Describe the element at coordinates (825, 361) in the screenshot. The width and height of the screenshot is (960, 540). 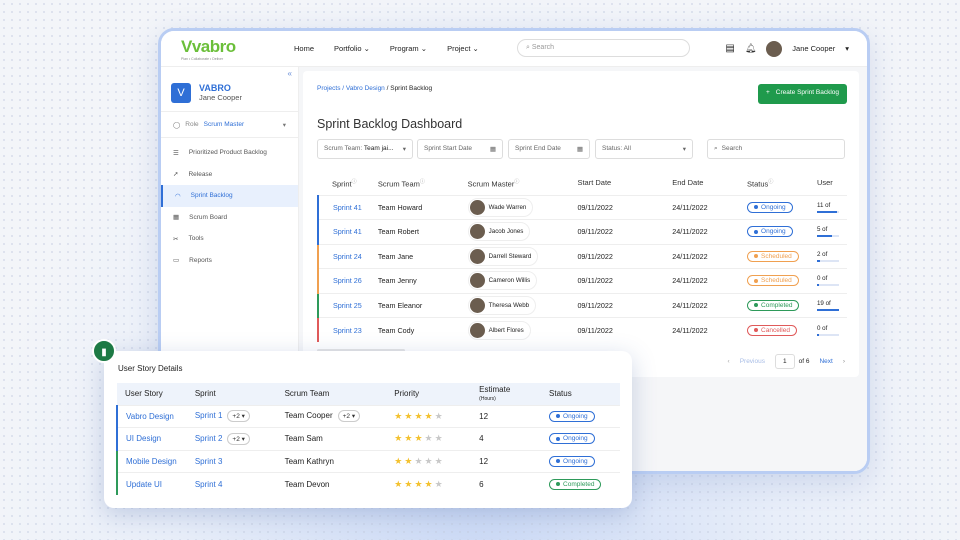
I see `next-button: Next` at that location.